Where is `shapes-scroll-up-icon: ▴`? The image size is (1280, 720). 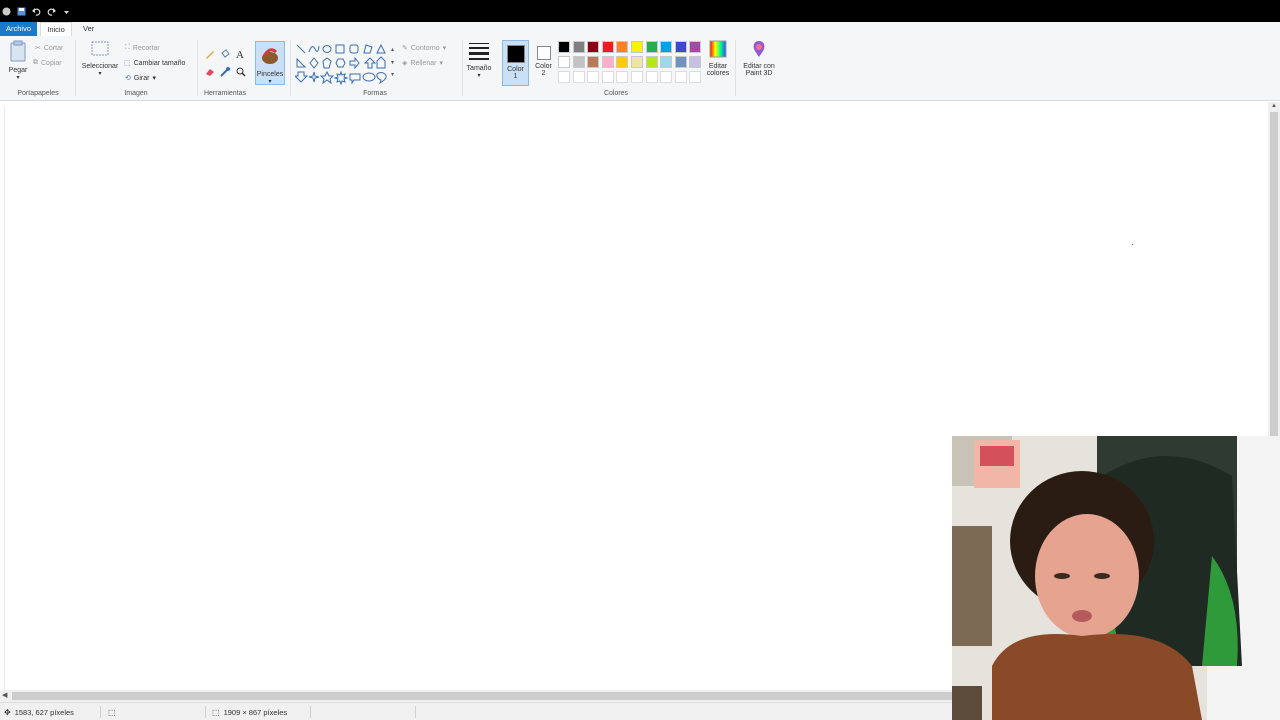
shapes-scroll-up-icon: ▴ is located at coordinates (392, 49).